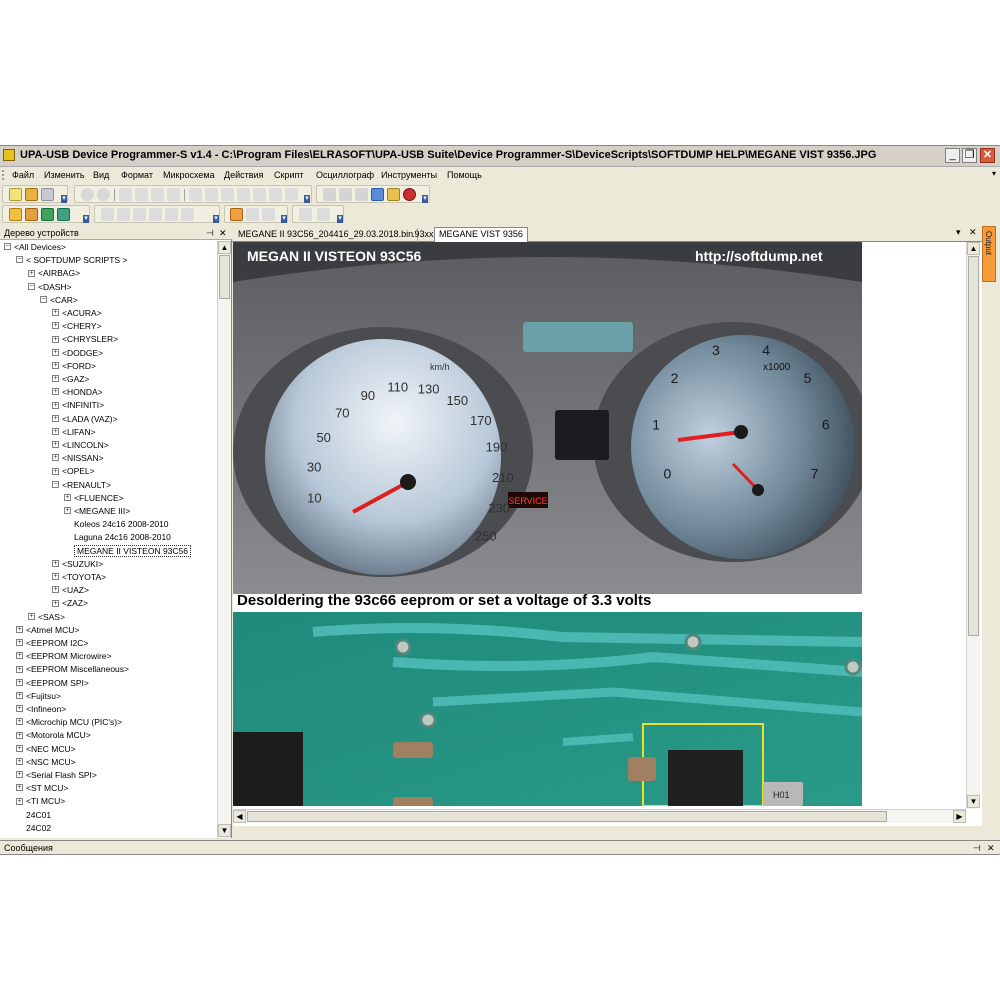 The image size is (1000, 1000). What do you see at coordinates (42, 788) in the screenshot?
I see `tree-item: + <ST MCU>` at bounding box center [42, 788].